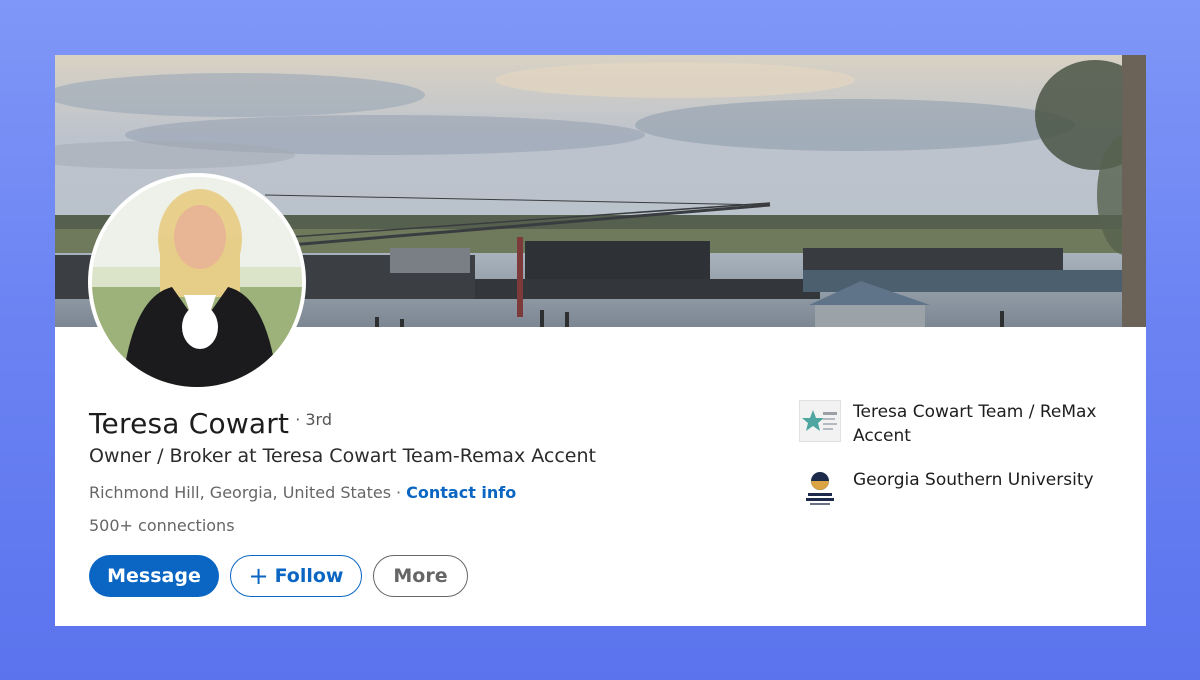  What do you see at coordinates (973, 480) in the screenshot?
I see `org-name-university: Georgia Southern University` at bounding box center [973, 480].